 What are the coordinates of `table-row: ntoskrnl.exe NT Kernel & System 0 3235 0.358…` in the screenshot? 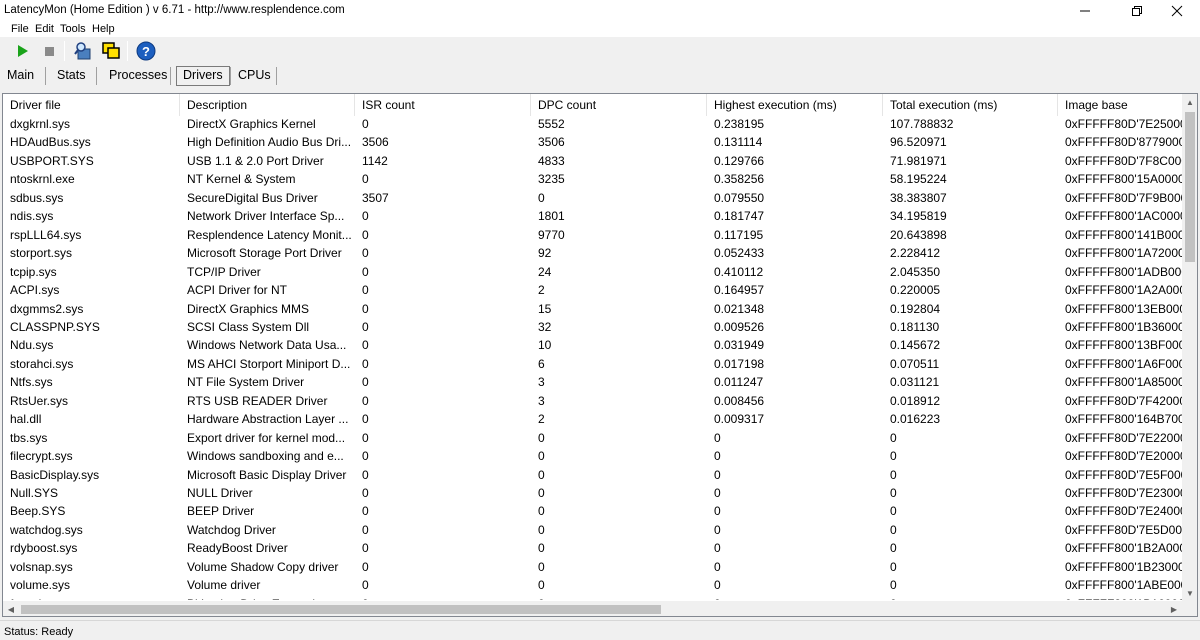 It's located at (593, 180).